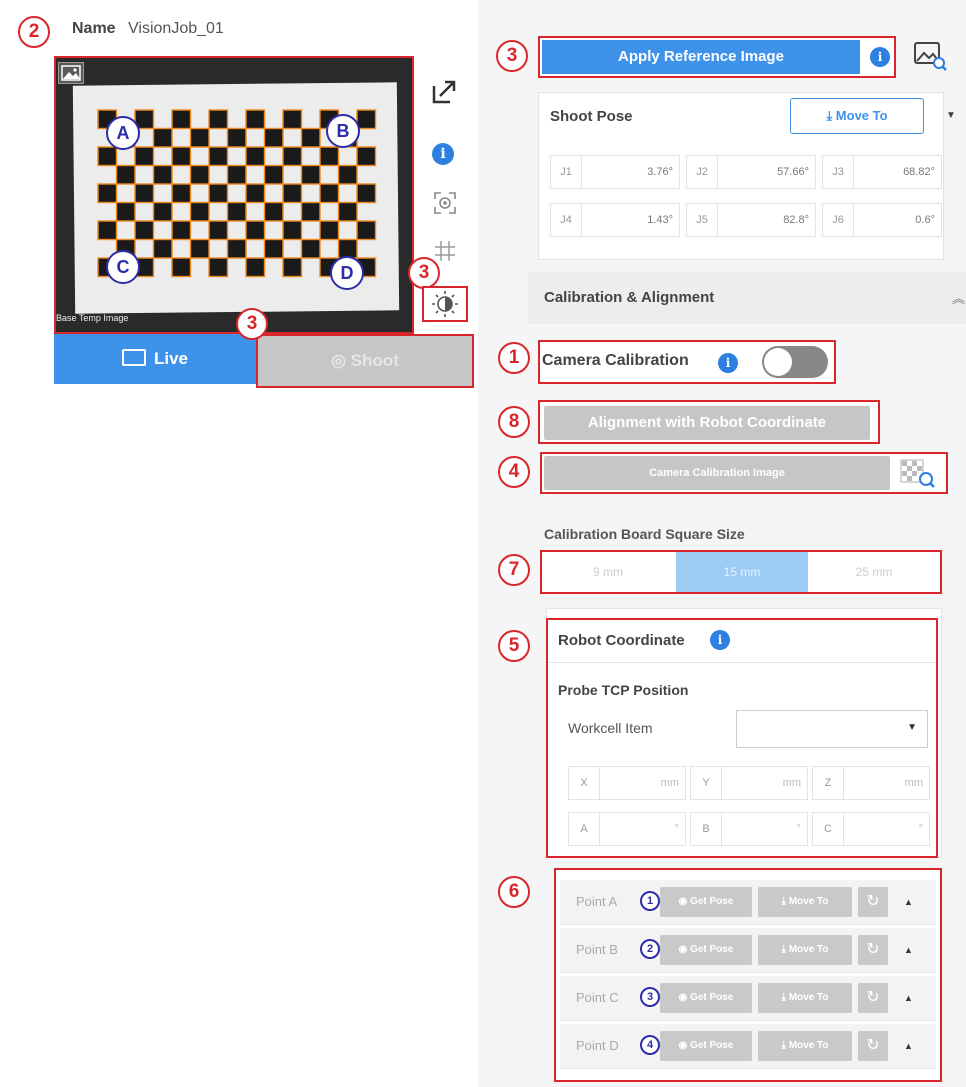  What do you see at coordinates (123, 267) in the screenshot?
I see `corner-label-c: C` at bounding box center [123, 267].